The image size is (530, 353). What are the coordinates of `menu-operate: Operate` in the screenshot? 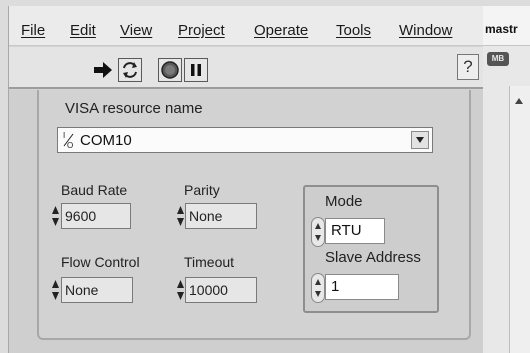 It's located at (281, 30).